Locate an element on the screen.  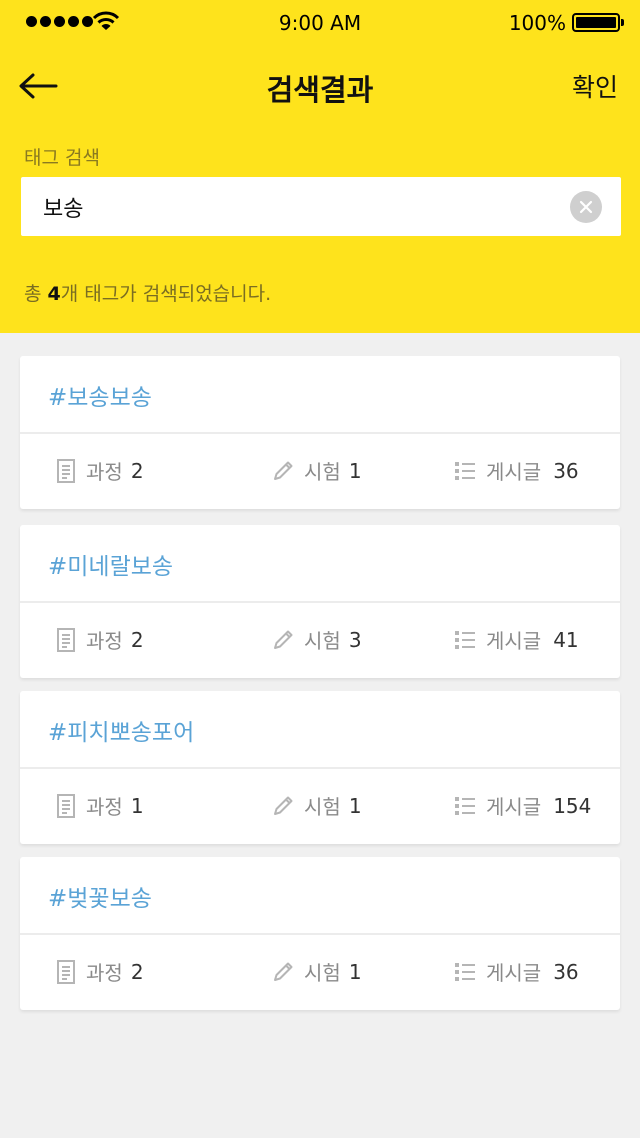
exam-stat: 시험 3 is located at coordinates (317, 639).